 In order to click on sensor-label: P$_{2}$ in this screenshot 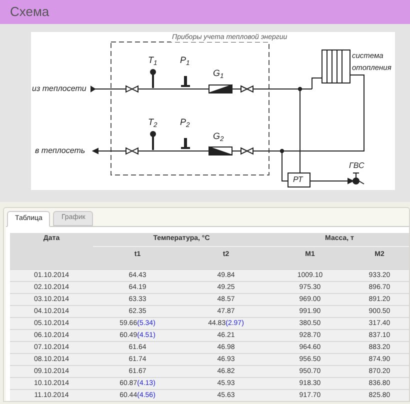, I will do `click(185, 122)`.